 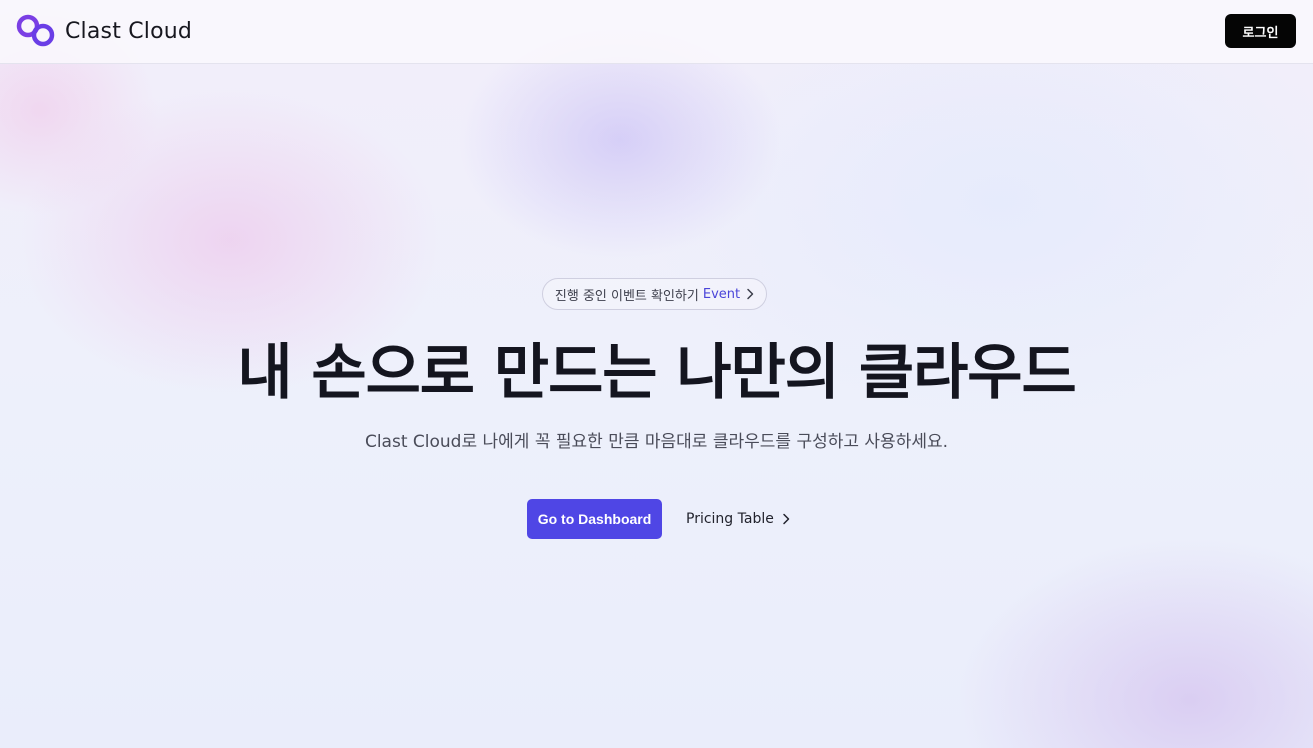 I want to click on pricing-table-link: Pricing Table, so click(x=738, y=519).